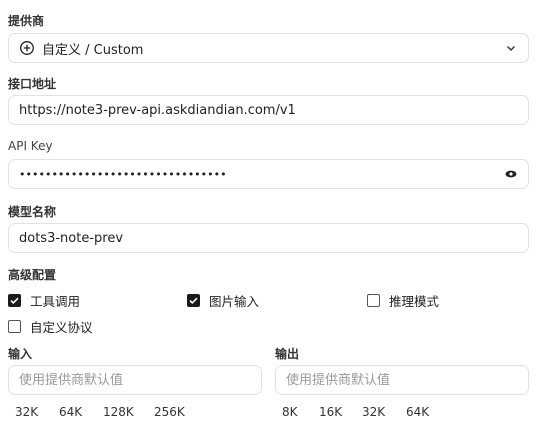  I want to click on checkbox-label: 自定义协议, so click(61, 327).